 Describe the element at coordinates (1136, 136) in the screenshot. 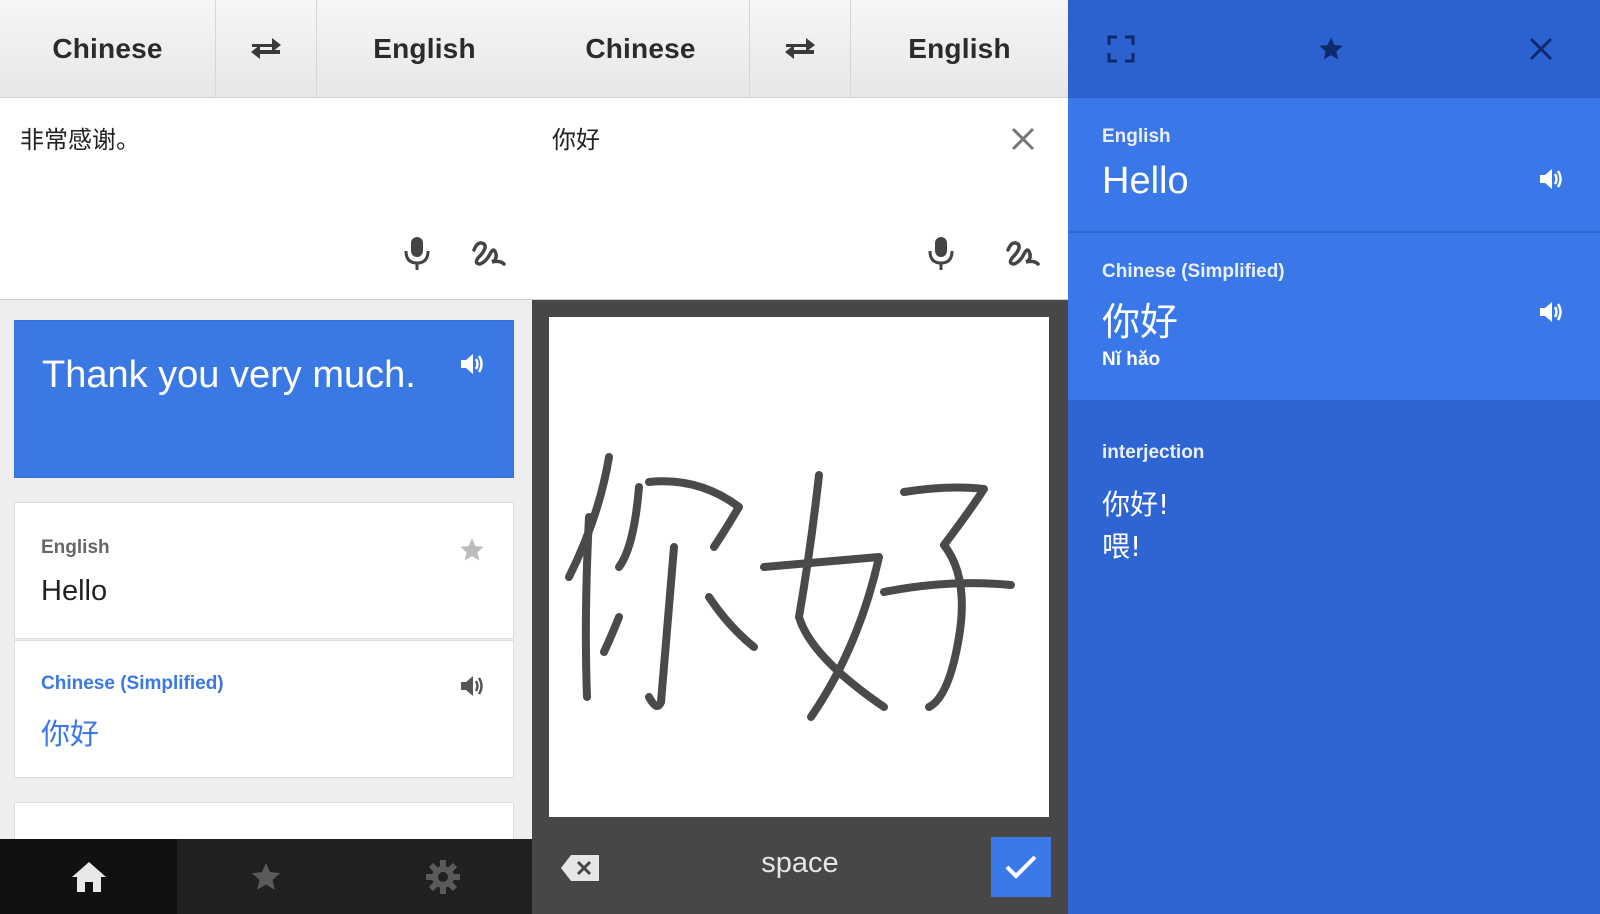

I see `section-language-label: English` at that location.